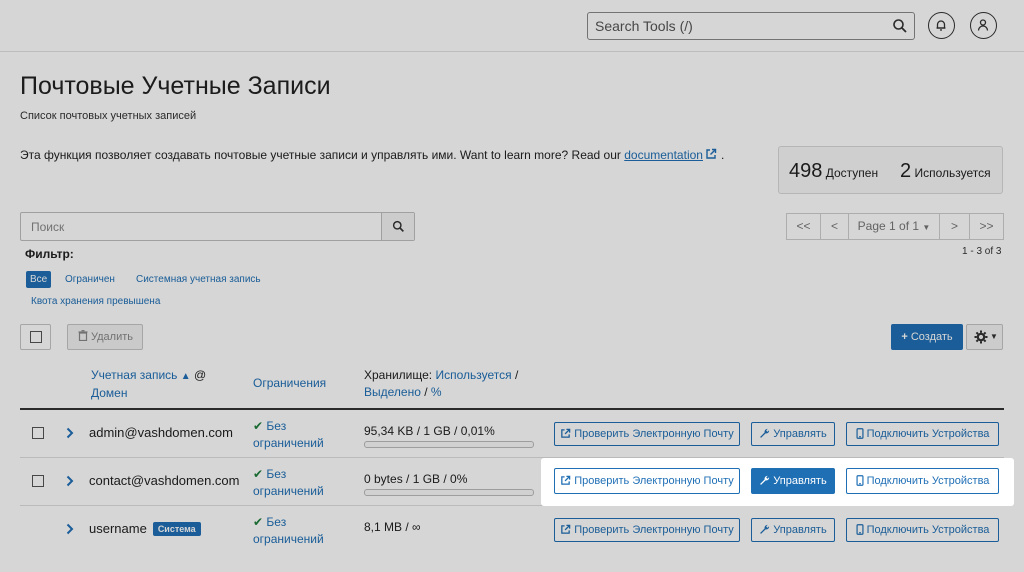  What do you see at coordinates (954, 226) in the screenshot?
I see `next-page-button: >` at bounding box center [954, 226].